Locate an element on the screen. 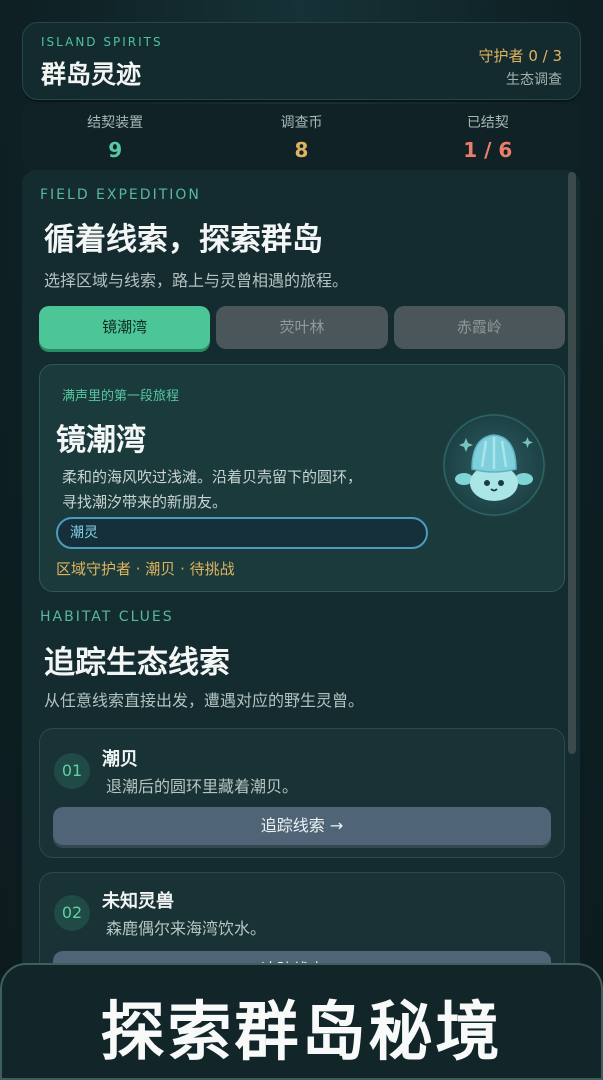  clue-card: 01 潮贝 退潮后的圆环里藏着潮贝。 追踪线索 → is located at coordinates (302, 793).